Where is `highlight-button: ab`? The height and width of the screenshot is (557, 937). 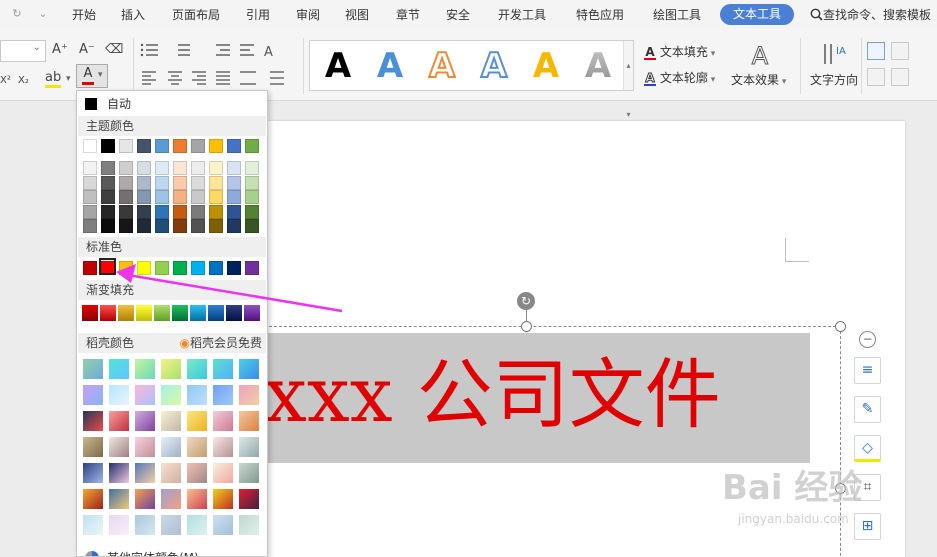
highlight-button: ab is located at coordinates (53, 79).